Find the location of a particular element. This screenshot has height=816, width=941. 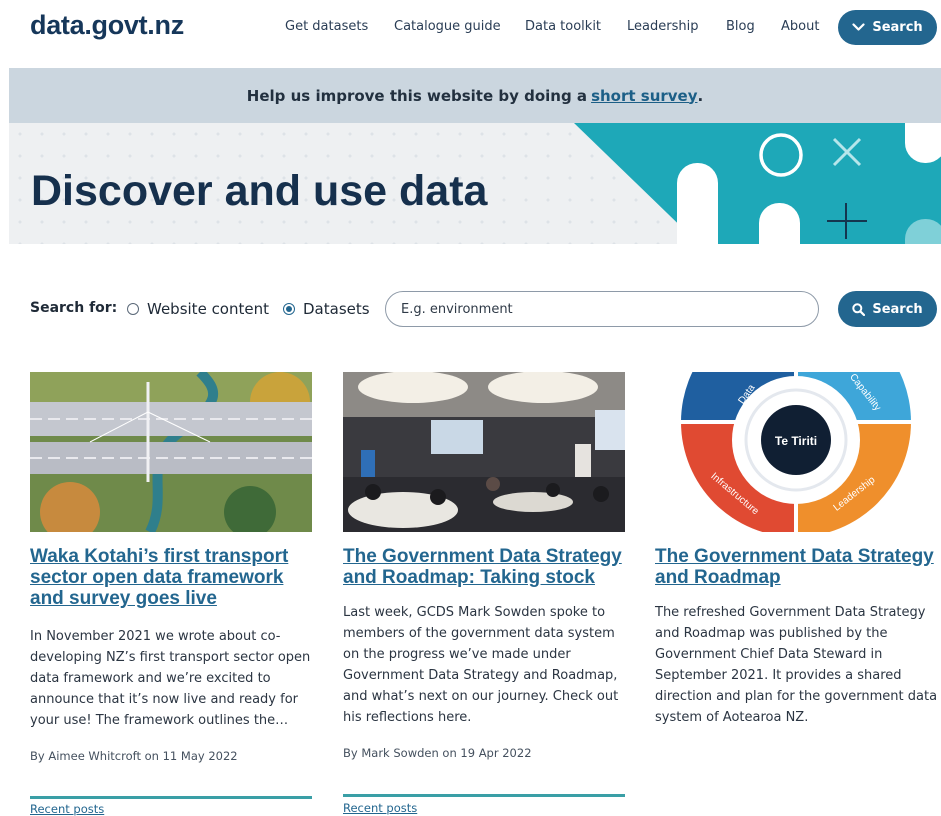

search-submit-button: Search is located at coordinates (887, 309).